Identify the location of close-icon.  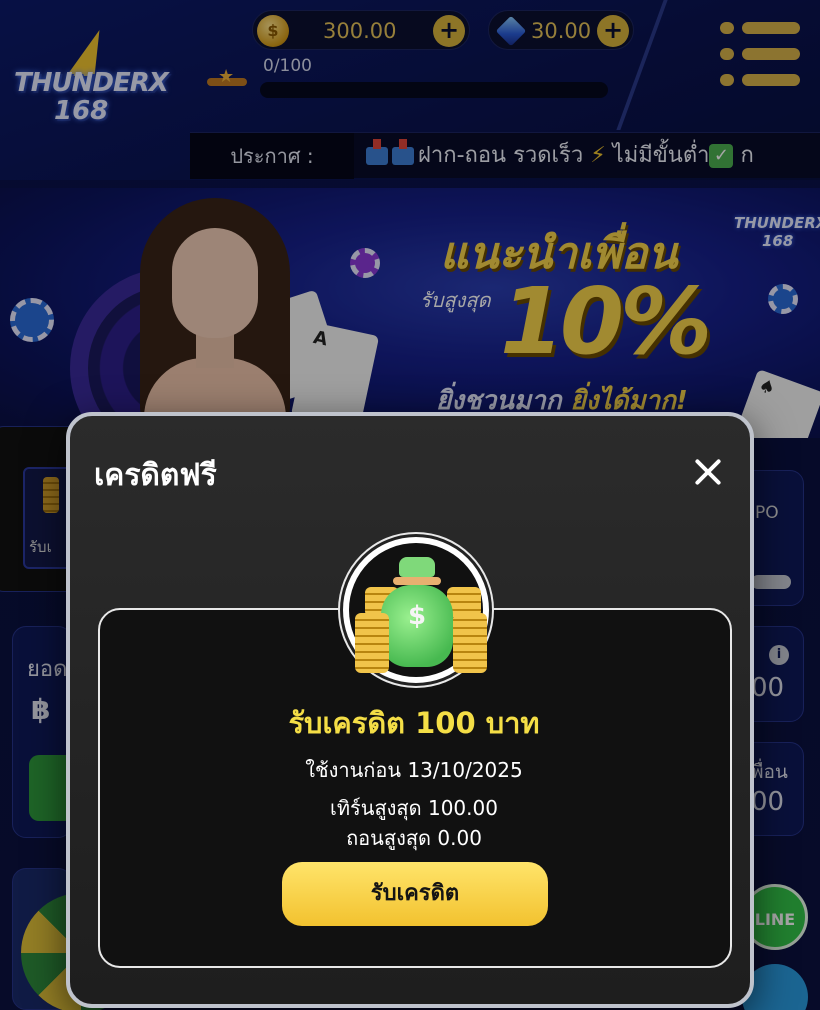
(708, 472).